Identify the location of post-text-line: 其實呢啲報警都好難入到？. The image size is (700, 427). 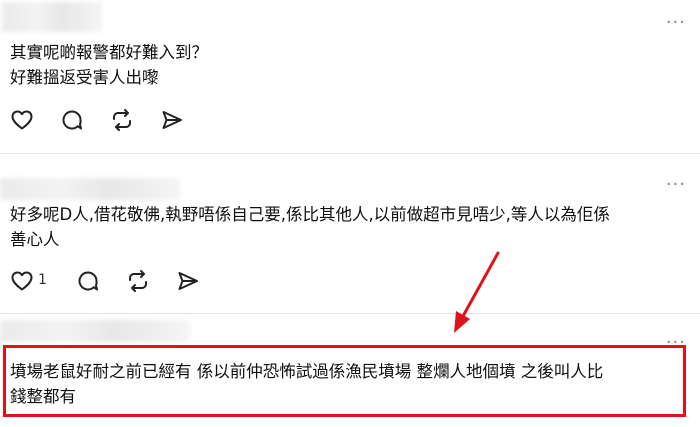
(109, 52).